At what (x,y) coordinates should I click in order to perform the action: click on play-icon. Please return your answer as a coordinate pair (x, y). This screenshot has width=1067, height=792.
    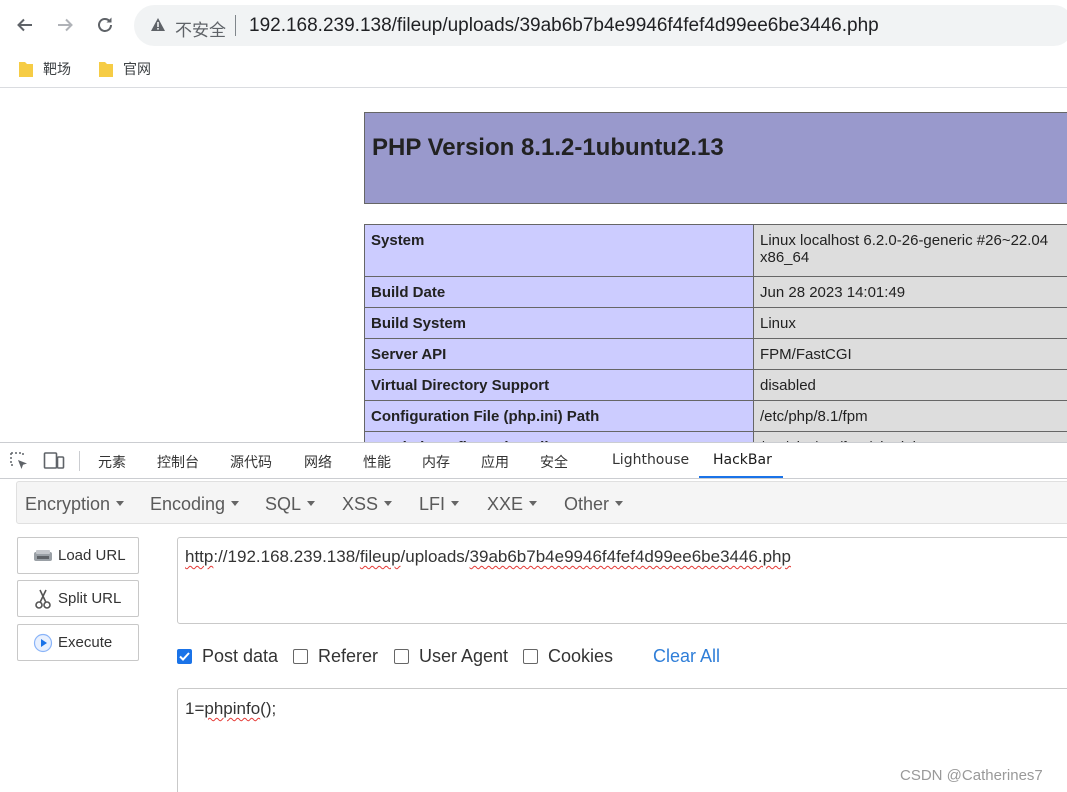
    Looking at the image, I should click on (43, 642).